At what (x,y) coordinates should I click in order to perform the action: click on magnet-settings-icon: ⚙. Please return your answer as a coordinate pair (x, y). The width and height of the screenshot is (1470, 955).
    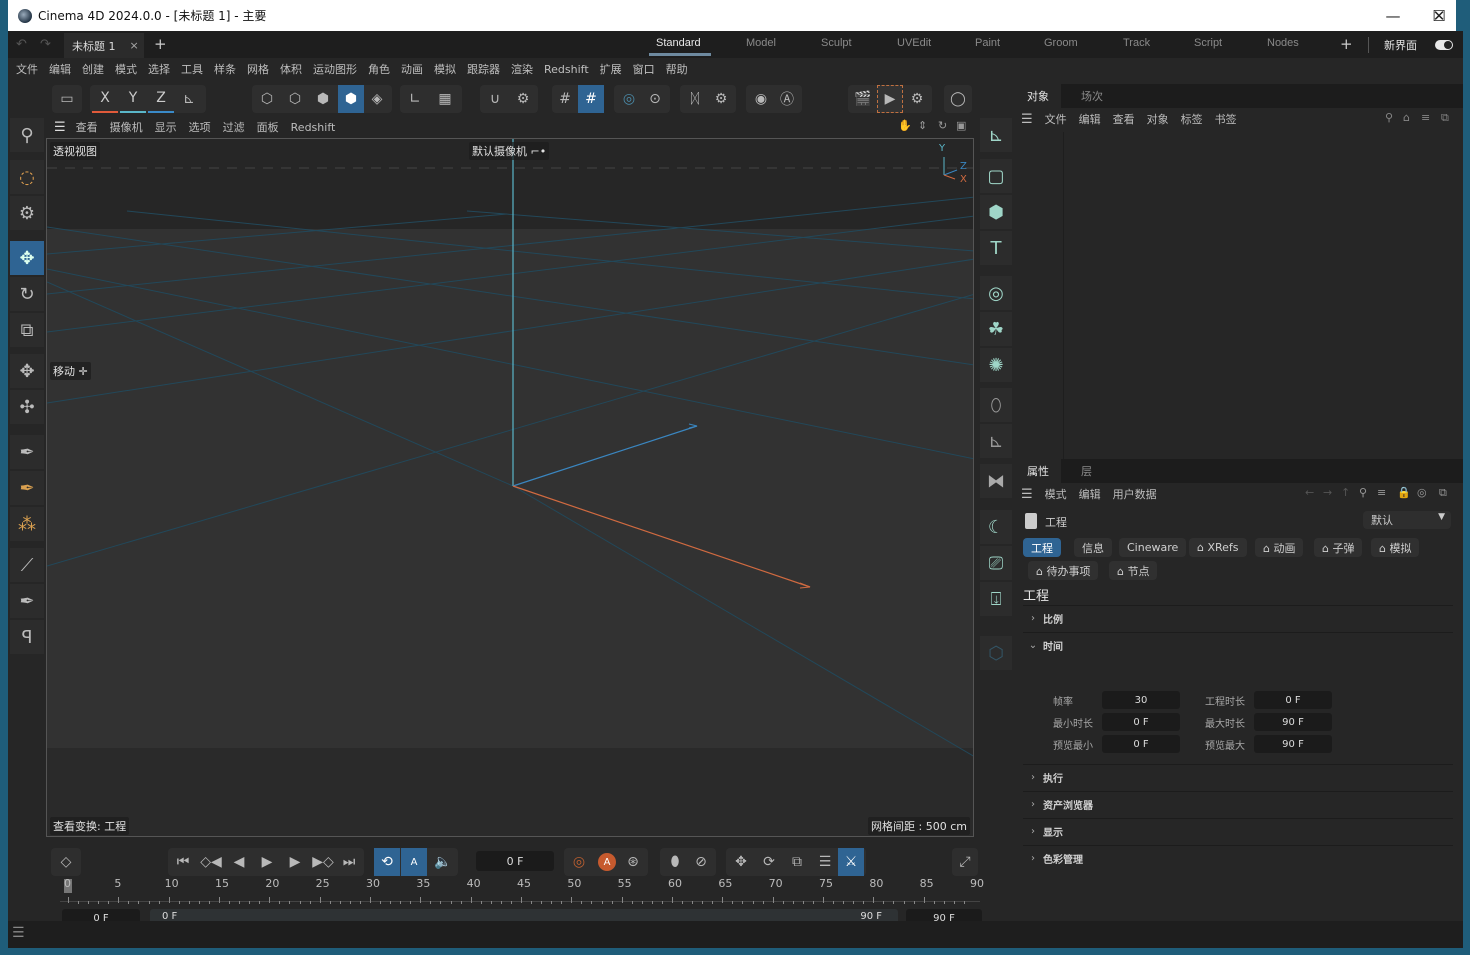
    Looking at the image, I should click on (523, 99).